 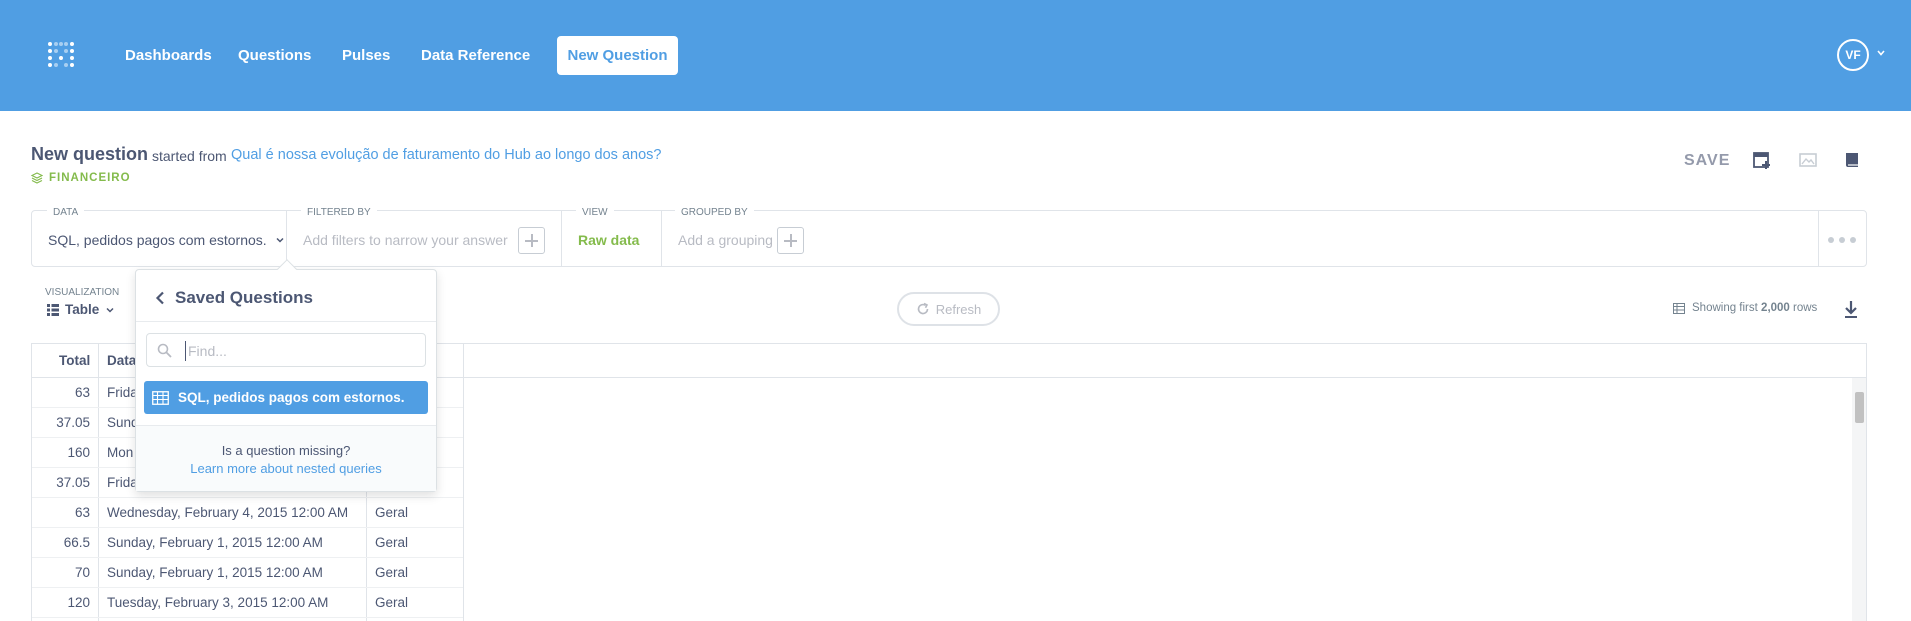 What do you see at coordinates (366, 55) in the screenshot?
I see `nav-pulses: Pulses` at bounding box center [366, 55].